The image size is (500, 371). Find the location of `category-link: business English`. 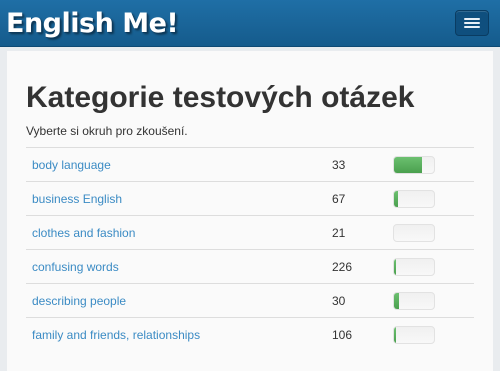

category-link: business English is located at coordinates (77, 199).